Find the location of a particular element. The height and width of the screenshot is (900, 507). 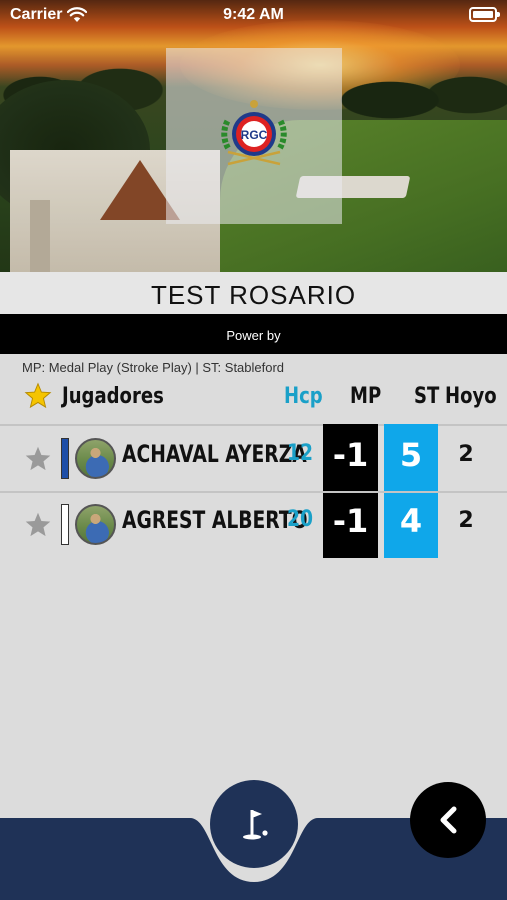

status-bar: Carrier 9:42 AM is located at coordinates (253, 15).